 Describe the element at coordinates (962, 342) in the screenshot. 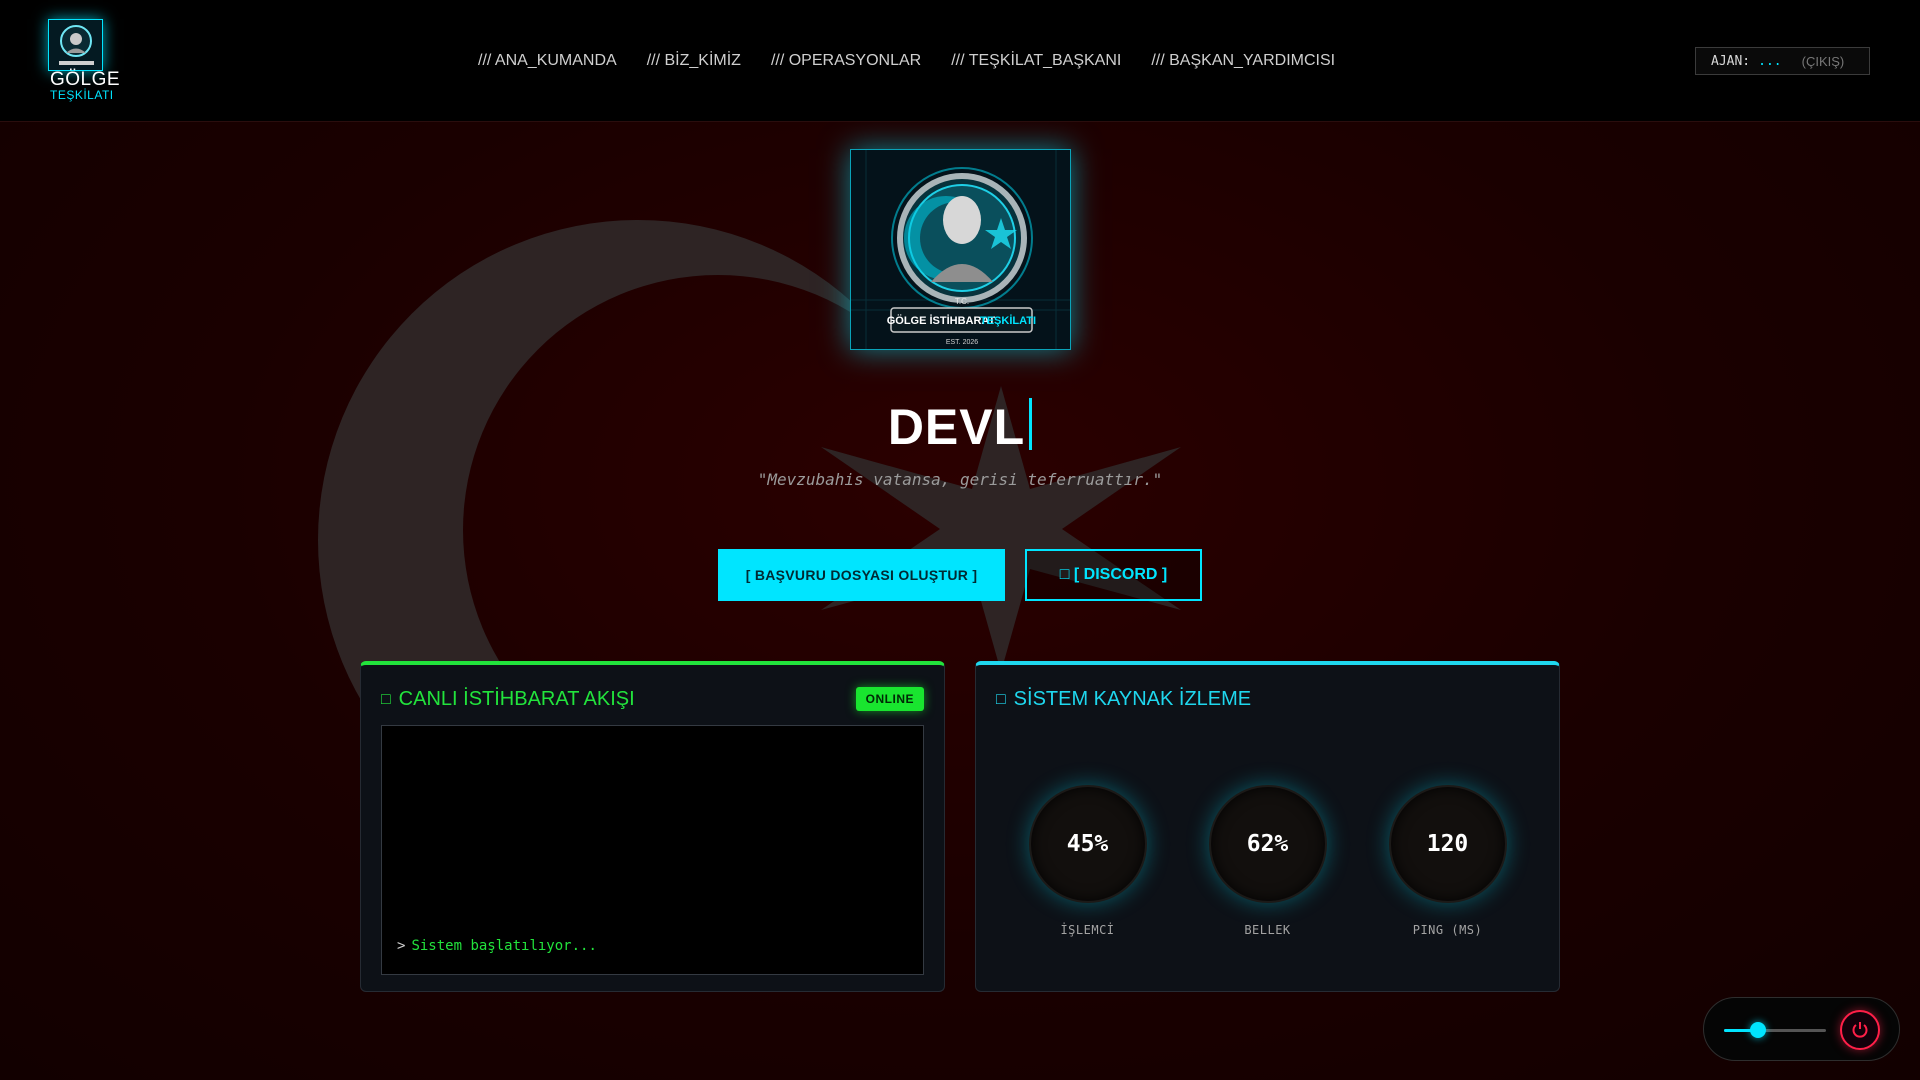

I see `emblem-line3: EST. 2026` at that location.